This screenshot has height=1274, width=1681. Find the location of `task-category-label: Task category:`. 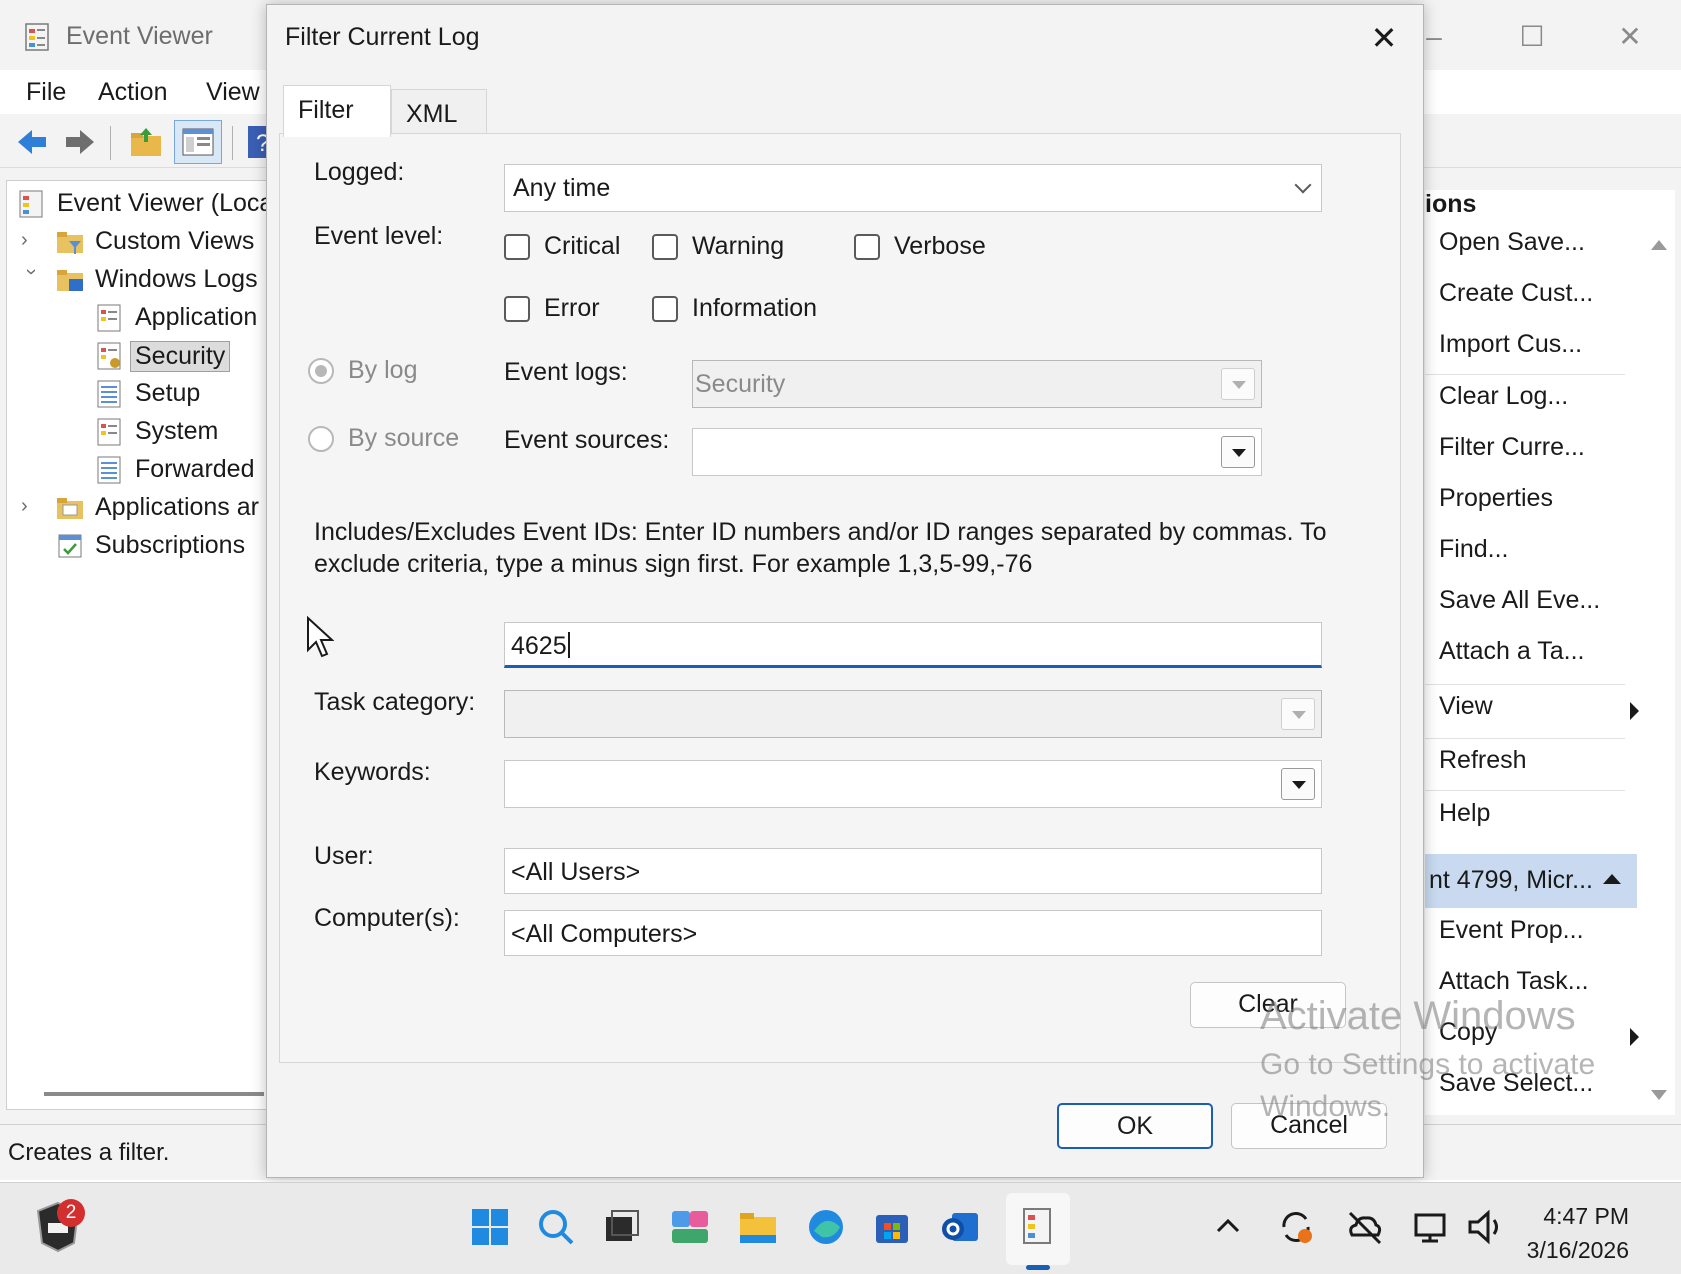

task-category-label: Task category: is located at coordinates (395, 702).